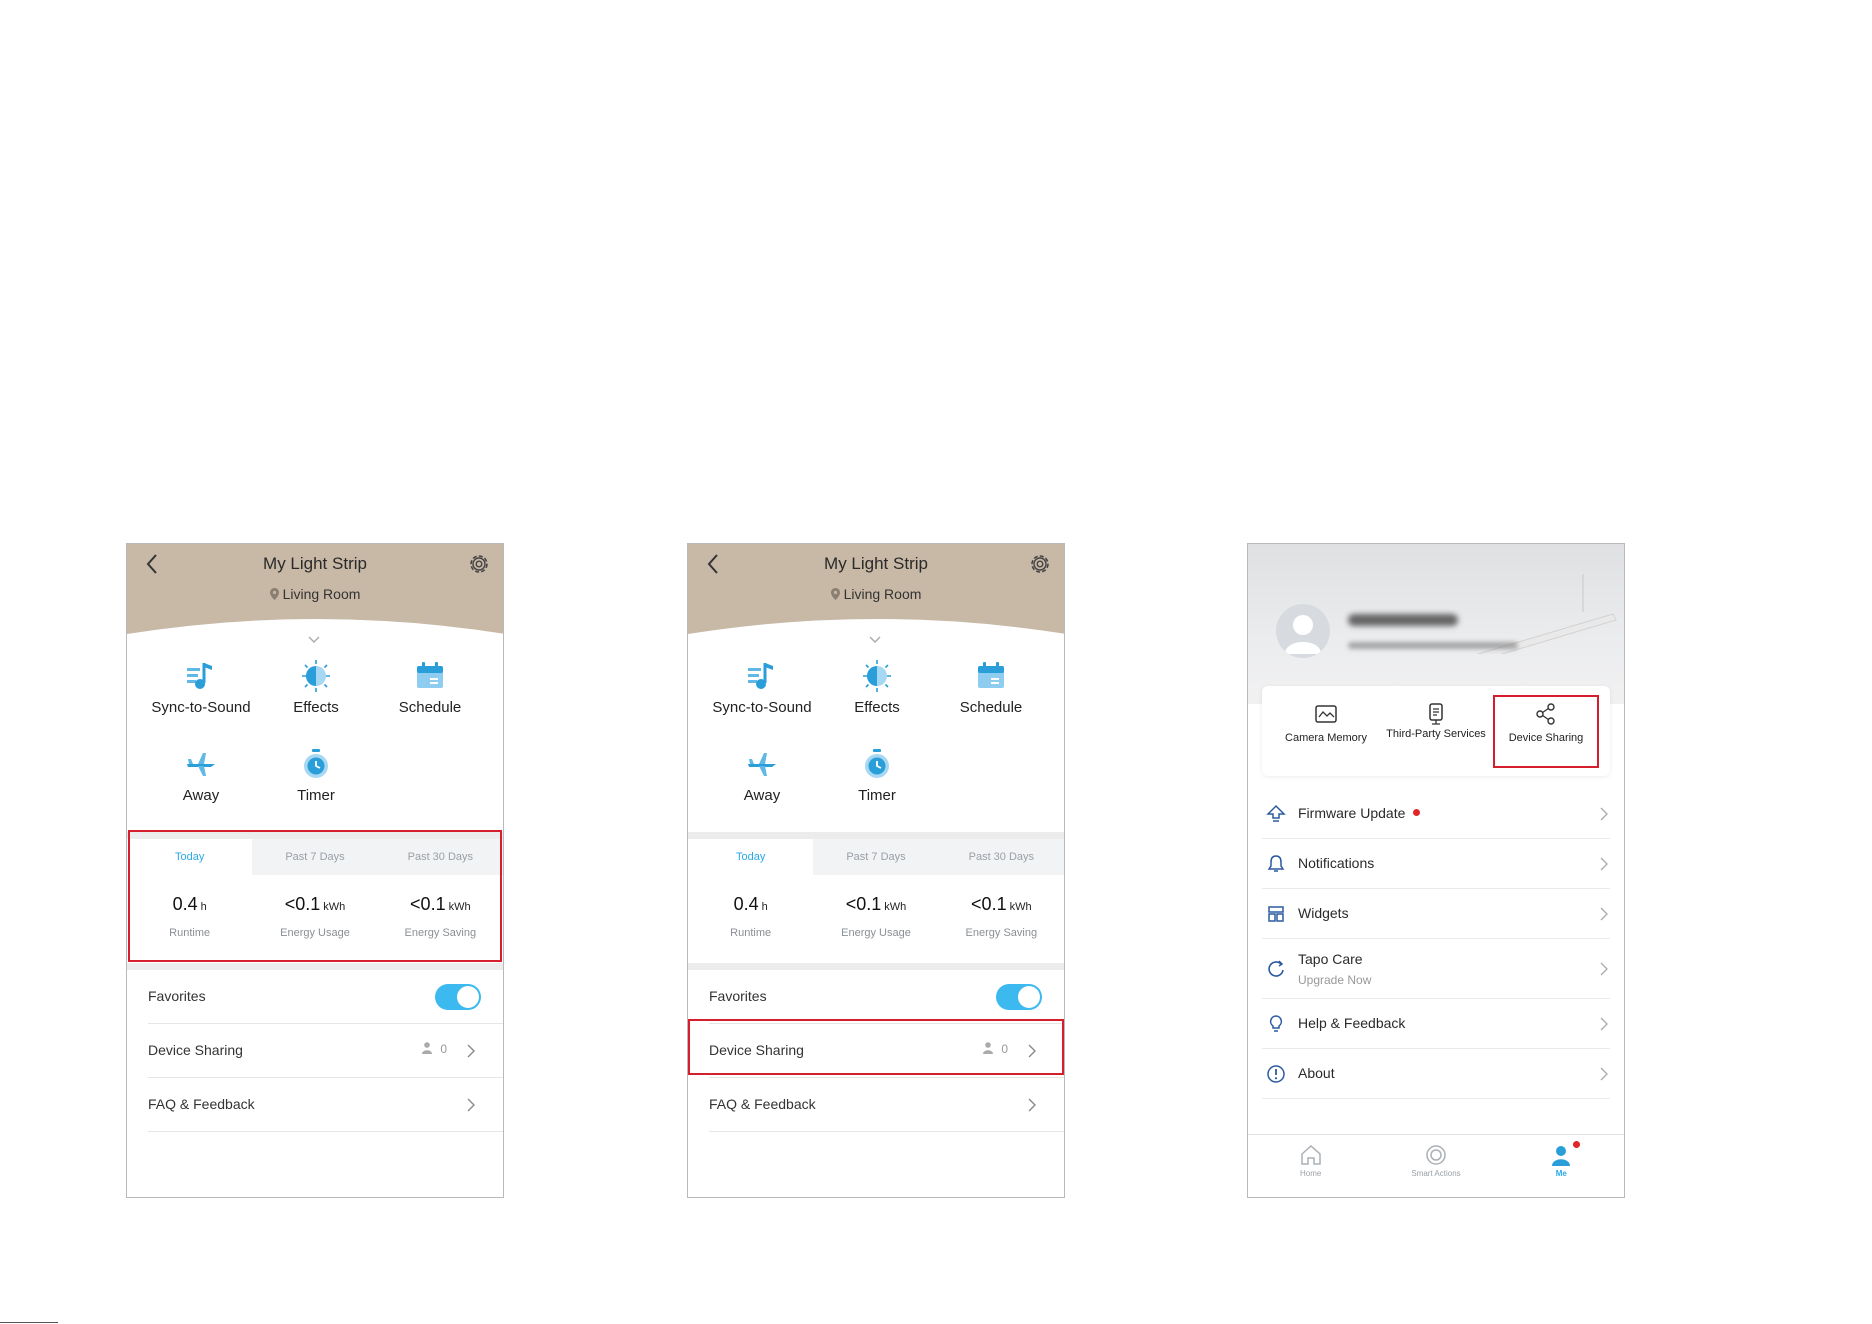  I want to click on avatar, so click(1303, 631).